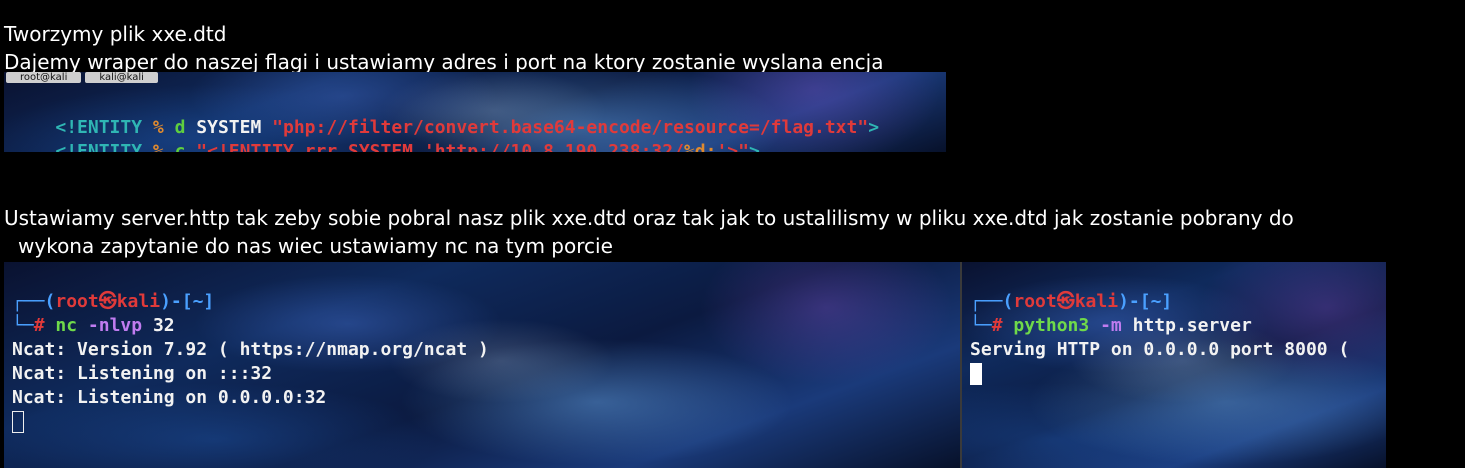  I want to click on output-line: Ncat: Listening on 0.0.0.0:32, so click(169, 397).